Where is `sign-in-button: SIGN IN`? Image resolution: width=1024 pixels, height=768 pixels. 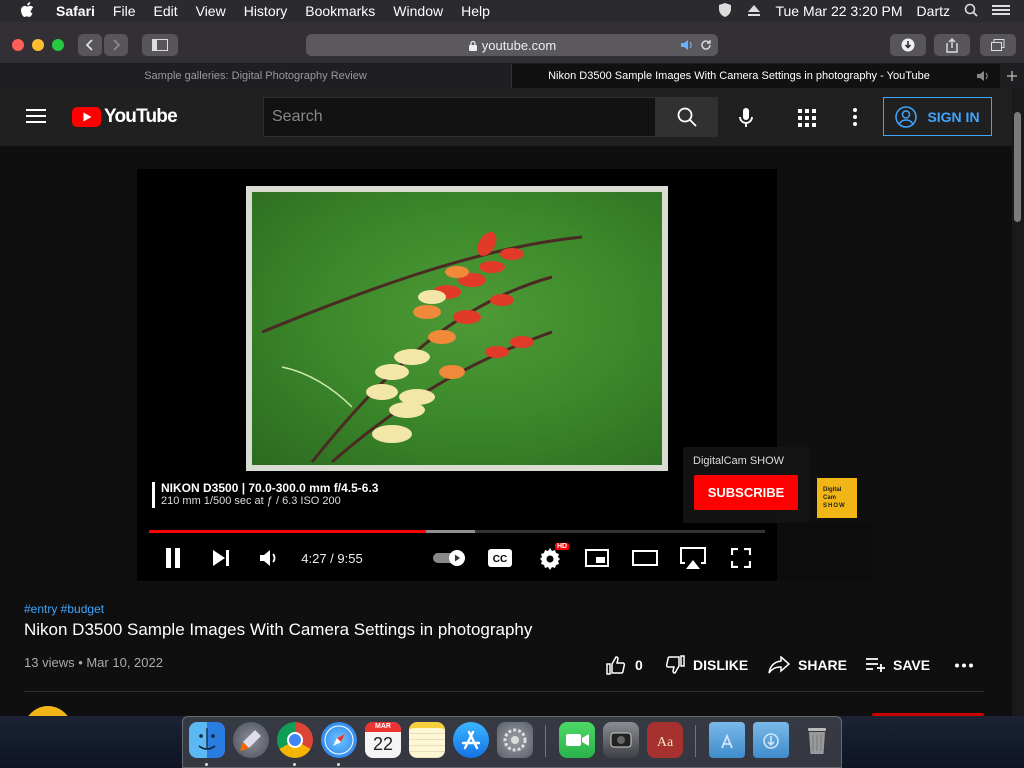
sign-in-button: SIGN IN is located at coordinates (937, 116).